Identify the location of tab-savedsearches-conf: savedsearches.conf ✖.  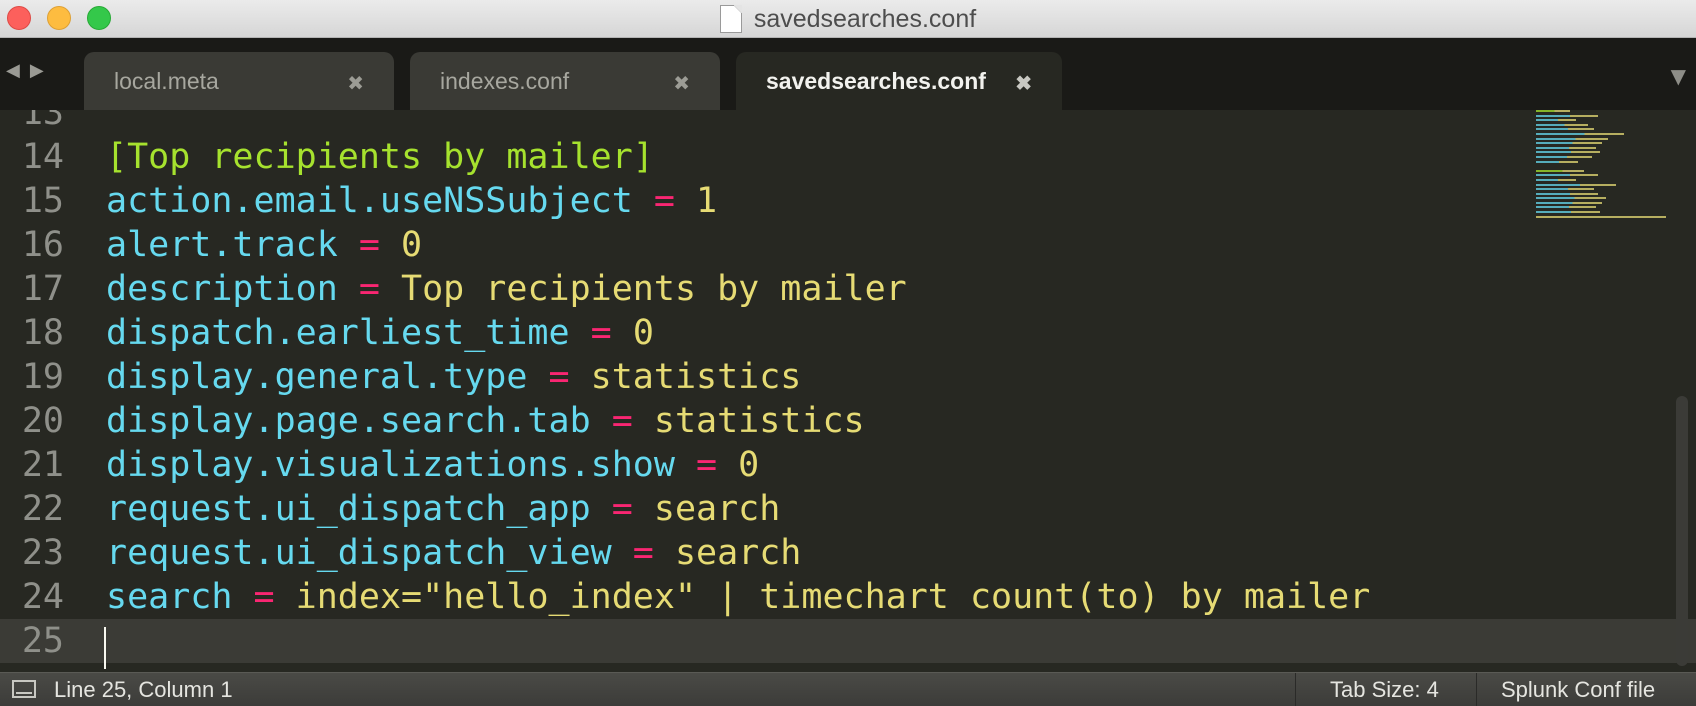
(899, 81).